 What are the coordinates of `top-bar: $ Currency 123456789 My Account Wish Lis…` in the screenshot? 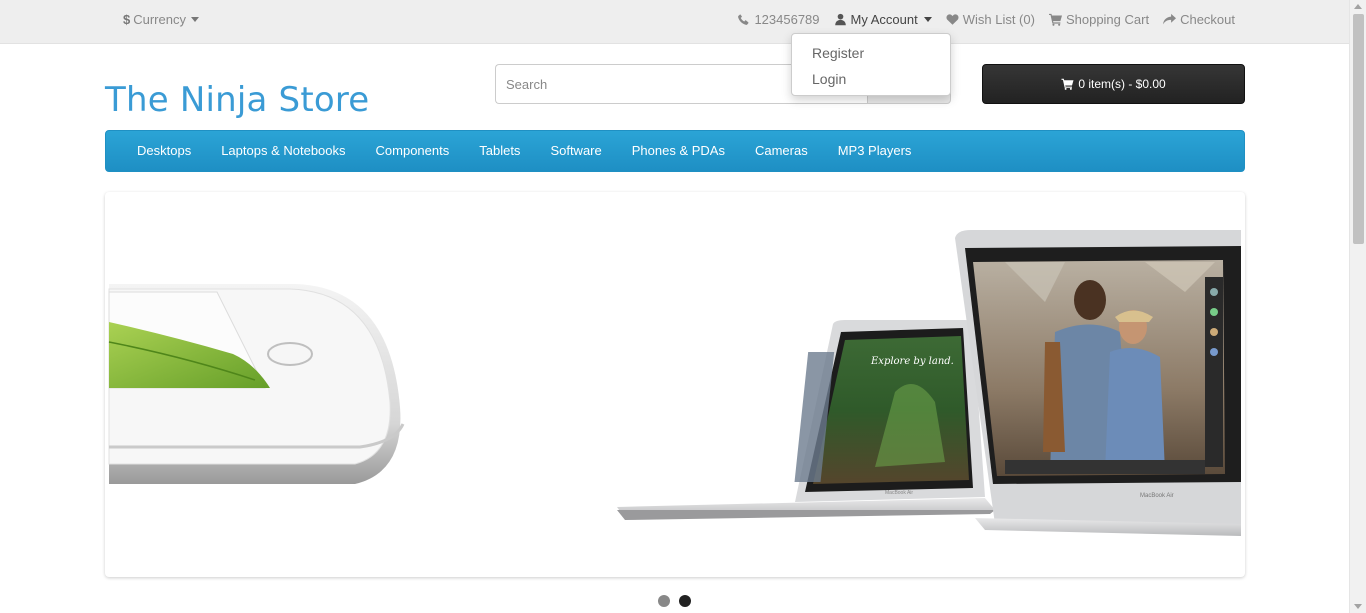 It's located at (674, 22).